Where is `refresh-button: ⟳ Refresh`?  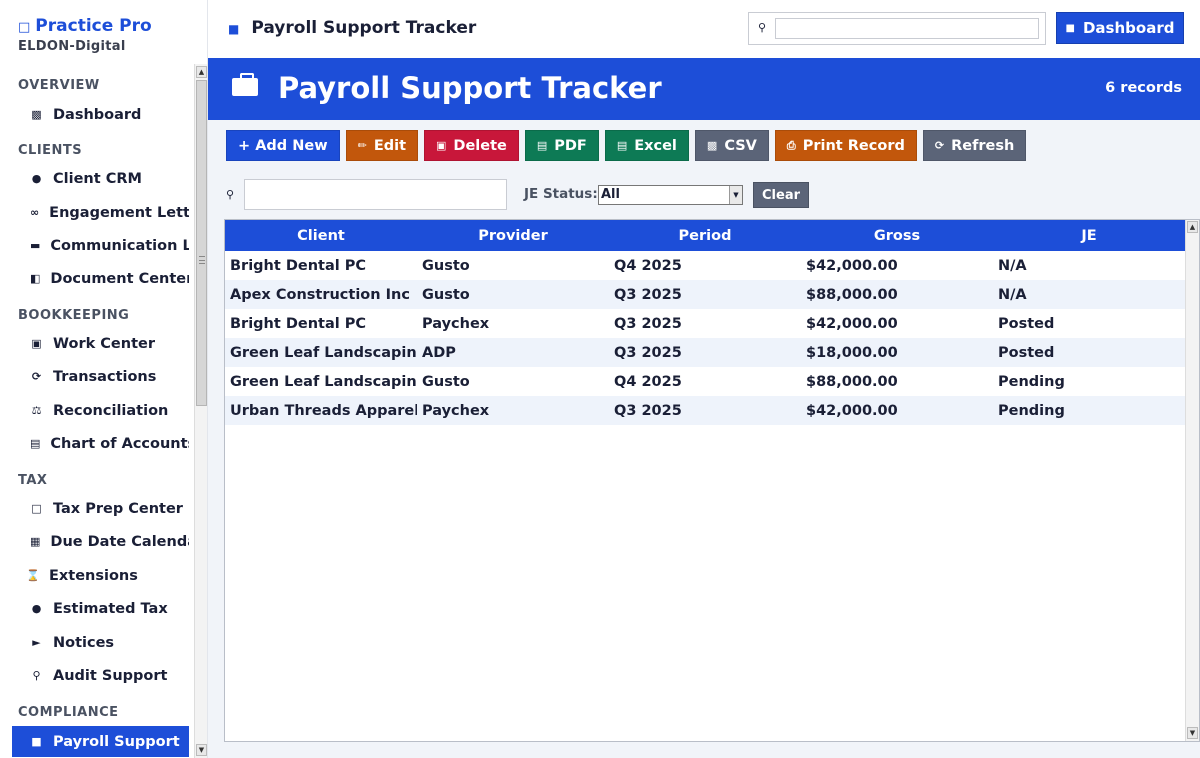 refresh-button: ⟳ Refresh is located at coordinates (974, 145).